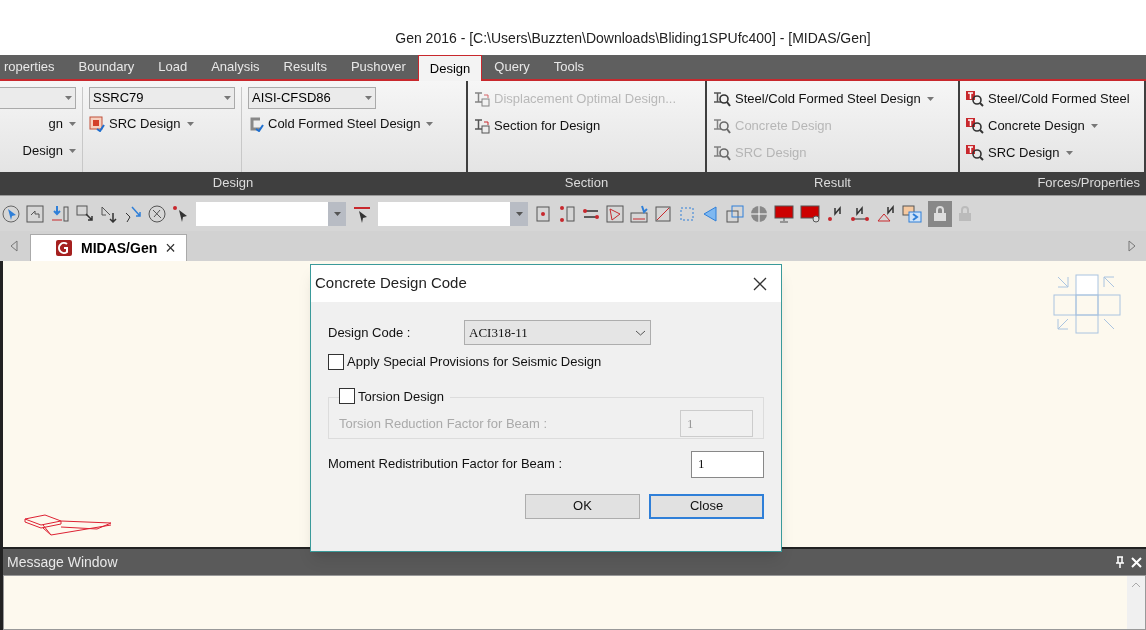 This screenshot has width=1146, height=630. Describe the element at coordinates (450, 68) in the screenshot. I see `ribbon-tab: Design` at that location.